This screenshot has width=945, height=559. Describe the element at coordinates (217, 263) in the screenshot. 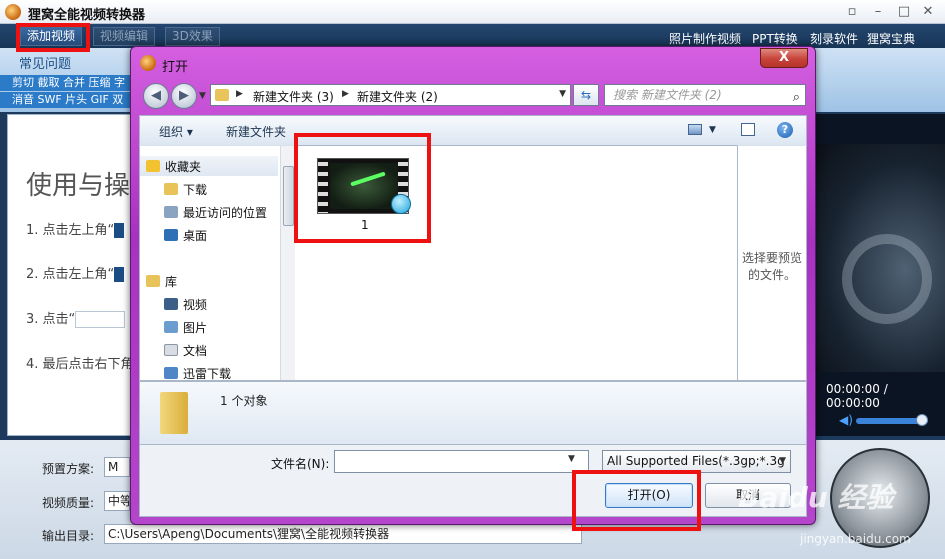

I see `navigation-pane: 收藏夹 下载 最近访问的位置 桌面 库 视频 图片 文档 迅雷下载` at that location.